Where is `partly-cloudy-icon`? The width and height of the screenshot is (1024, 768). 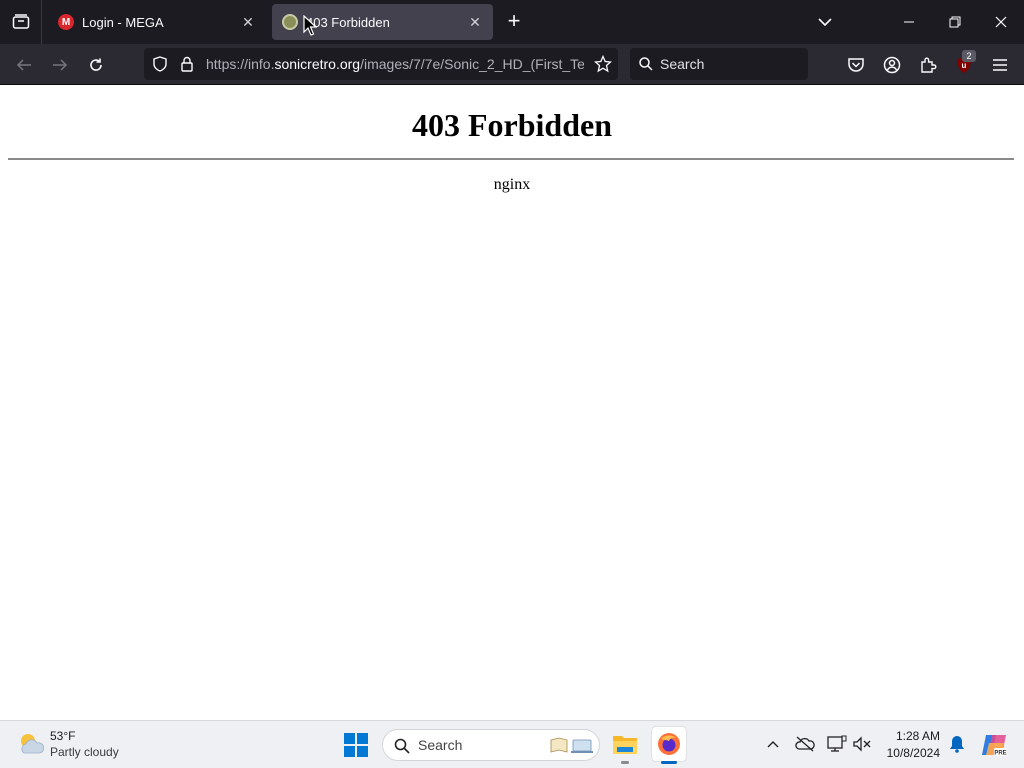
partly-cloudy-icon is located at coordinates (33, 744).